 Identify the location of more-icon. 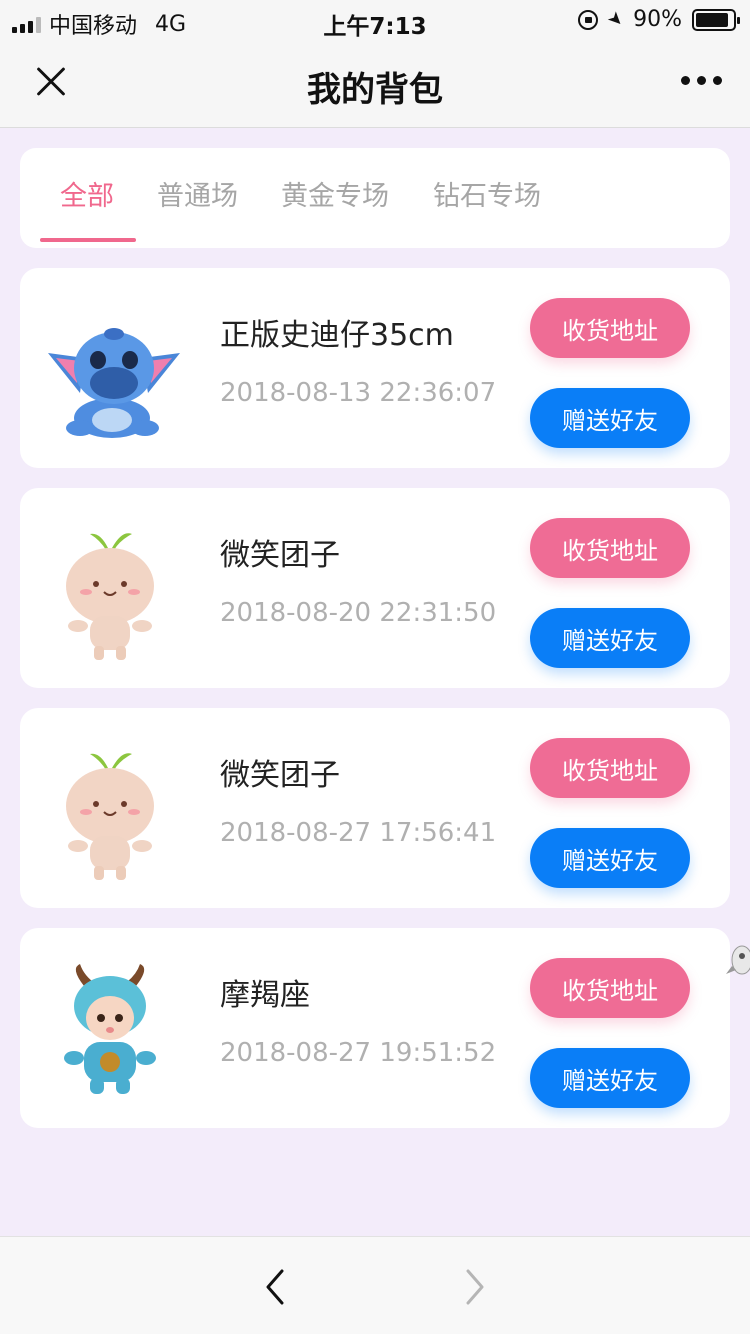
(701, 80).